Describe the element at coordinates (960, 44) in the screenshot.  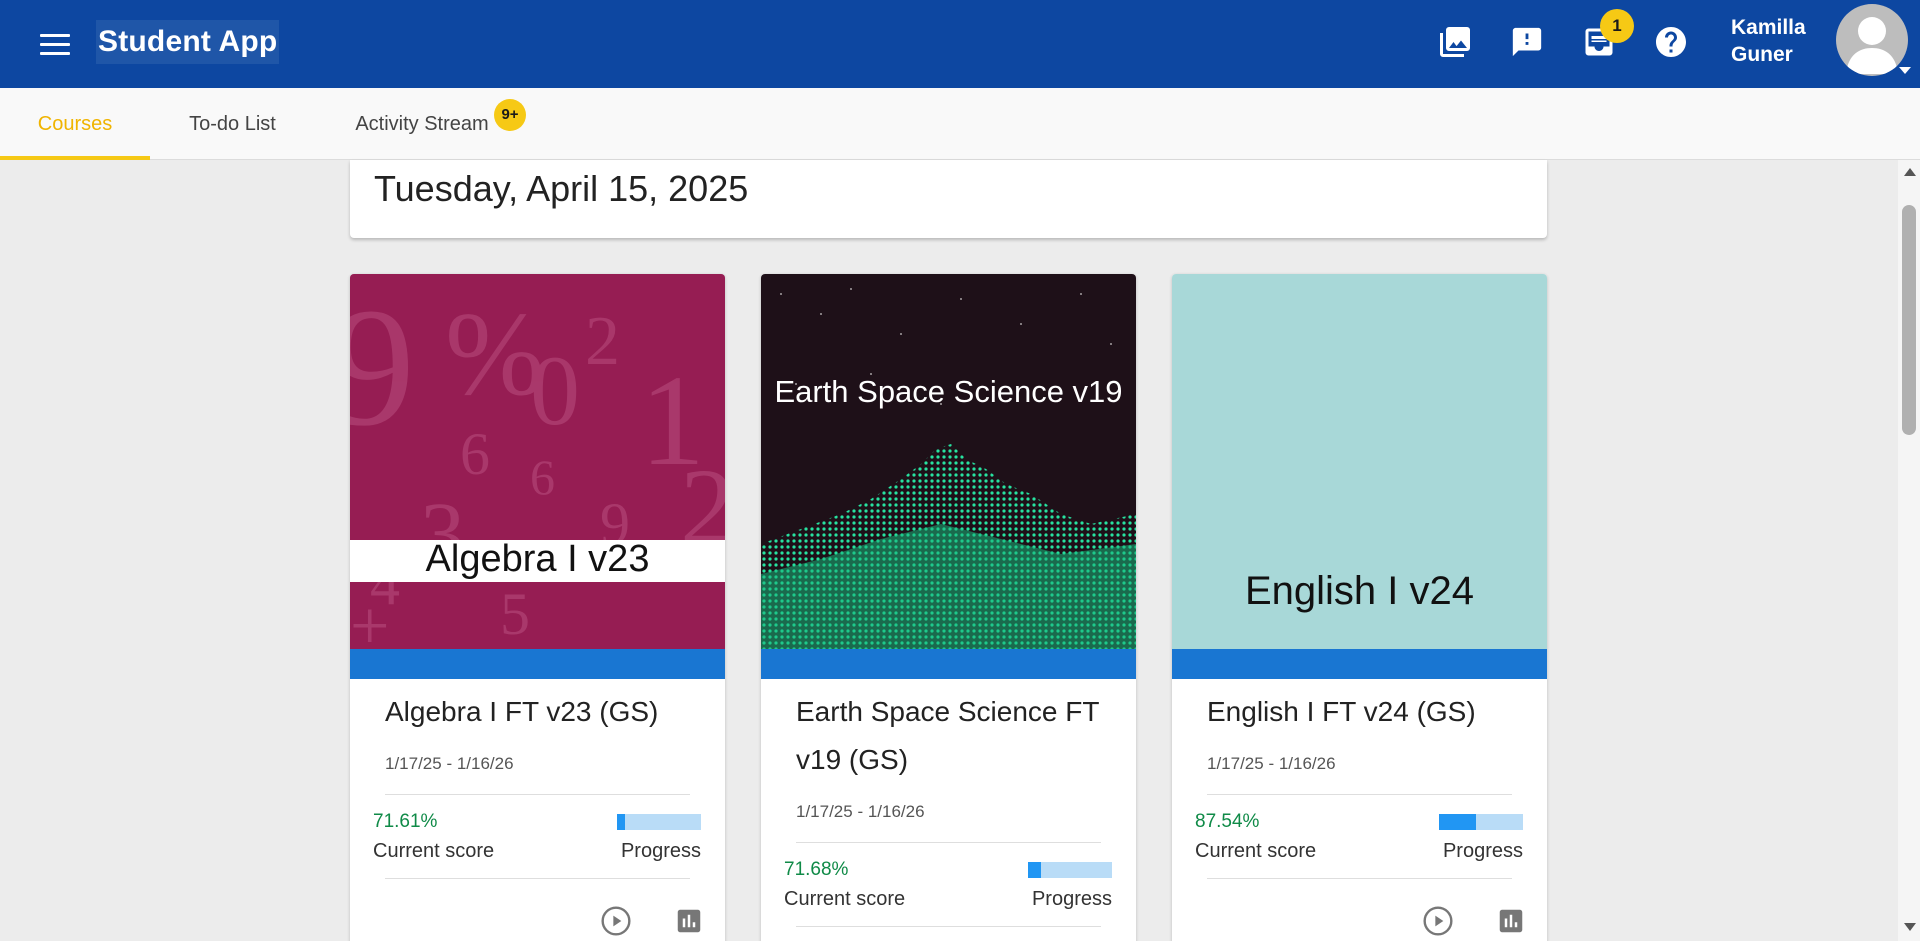
I see `app-header: Student App 1 Kamilla Guner` at that location.